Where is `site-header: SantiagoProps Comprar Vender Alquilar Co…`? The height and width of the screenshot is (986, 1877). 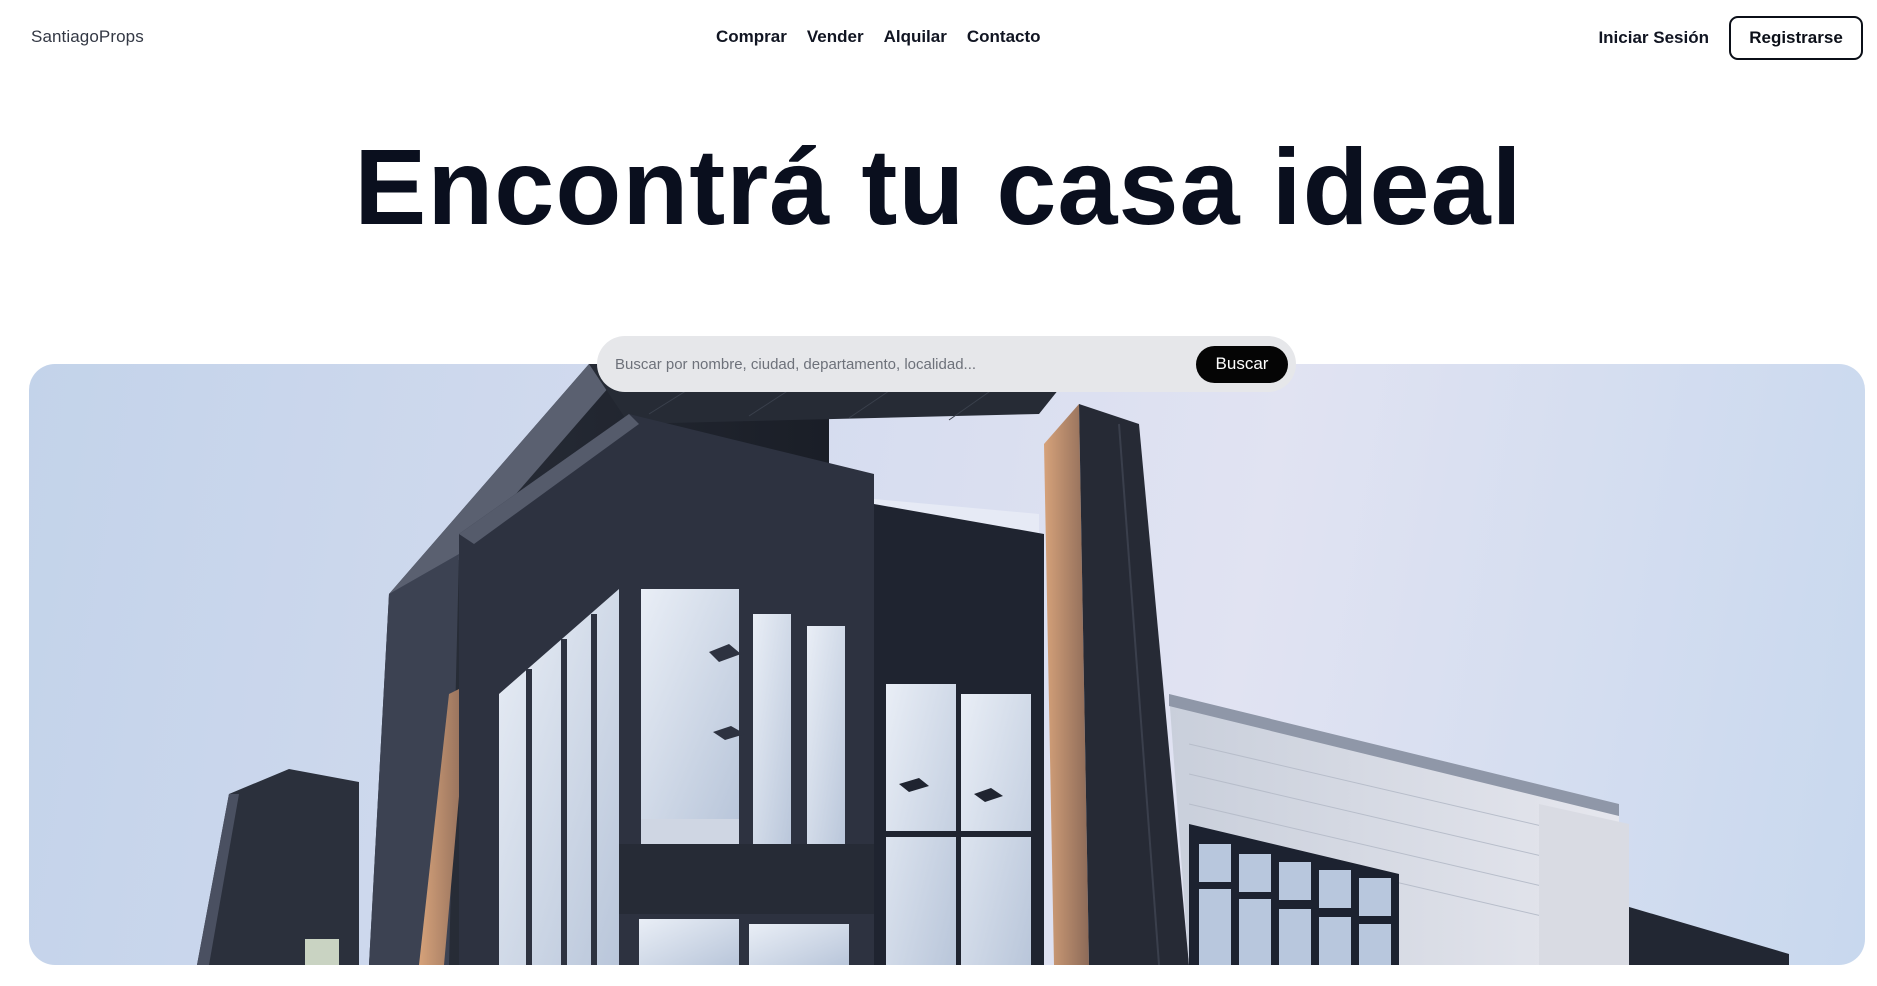 site-header: SantiagoProps Comprar Vender Alquilar Co… is located at coordinates (938, 38).